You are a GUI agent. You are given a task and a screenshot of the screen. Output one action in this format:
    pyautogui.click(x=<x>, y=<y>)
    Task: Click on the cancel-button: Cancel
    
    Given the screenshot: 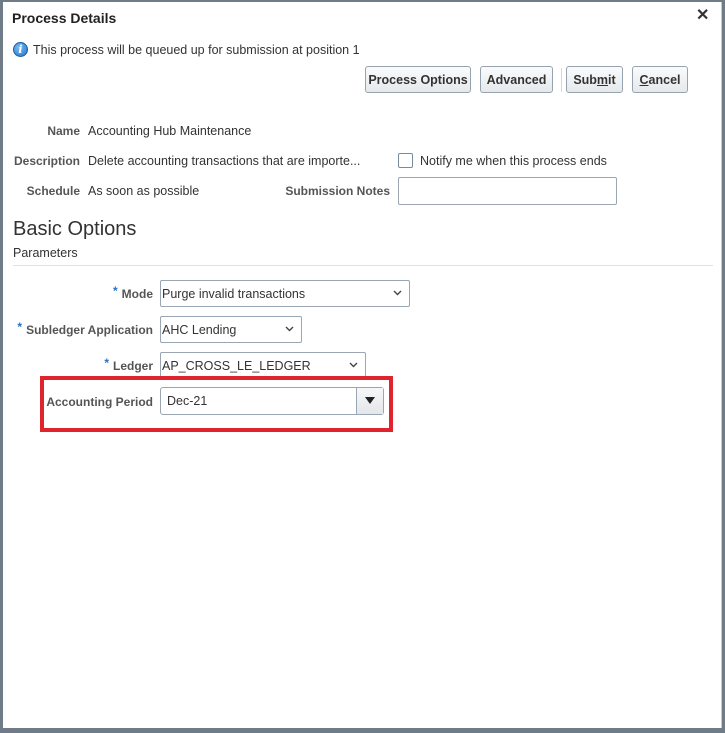 What is the action you would take?
    pyautogui.click(x=660, y=79)
    